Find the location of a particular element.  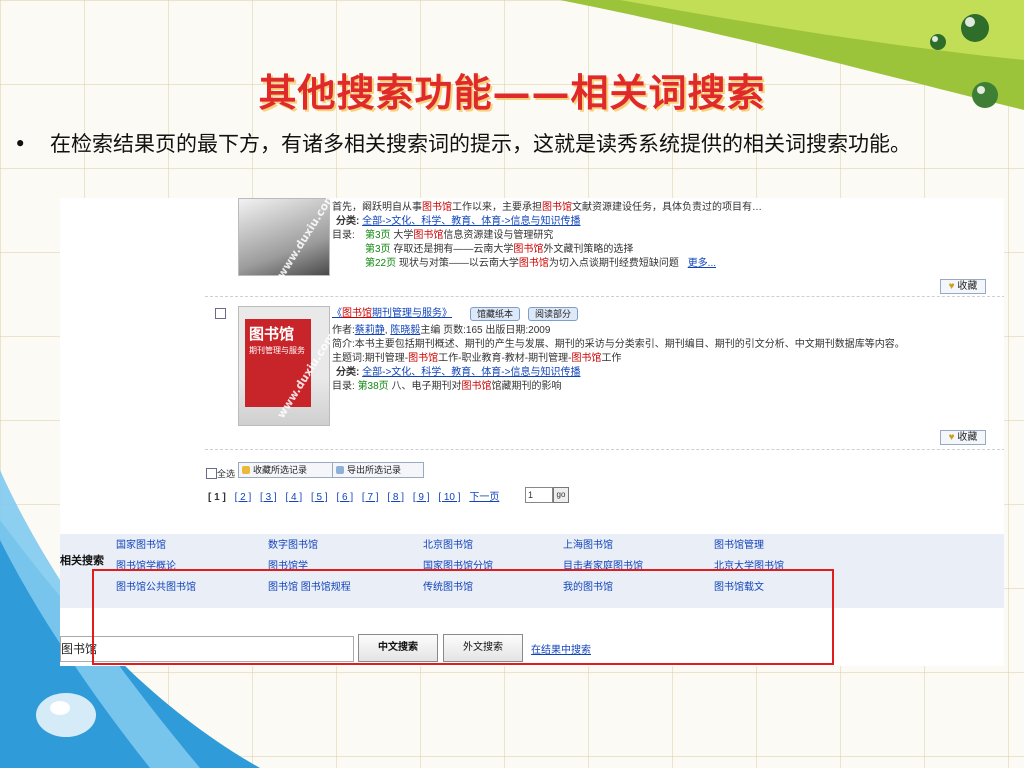

related-term-link: 图书馆管理 is located at coordinates (739, 543).